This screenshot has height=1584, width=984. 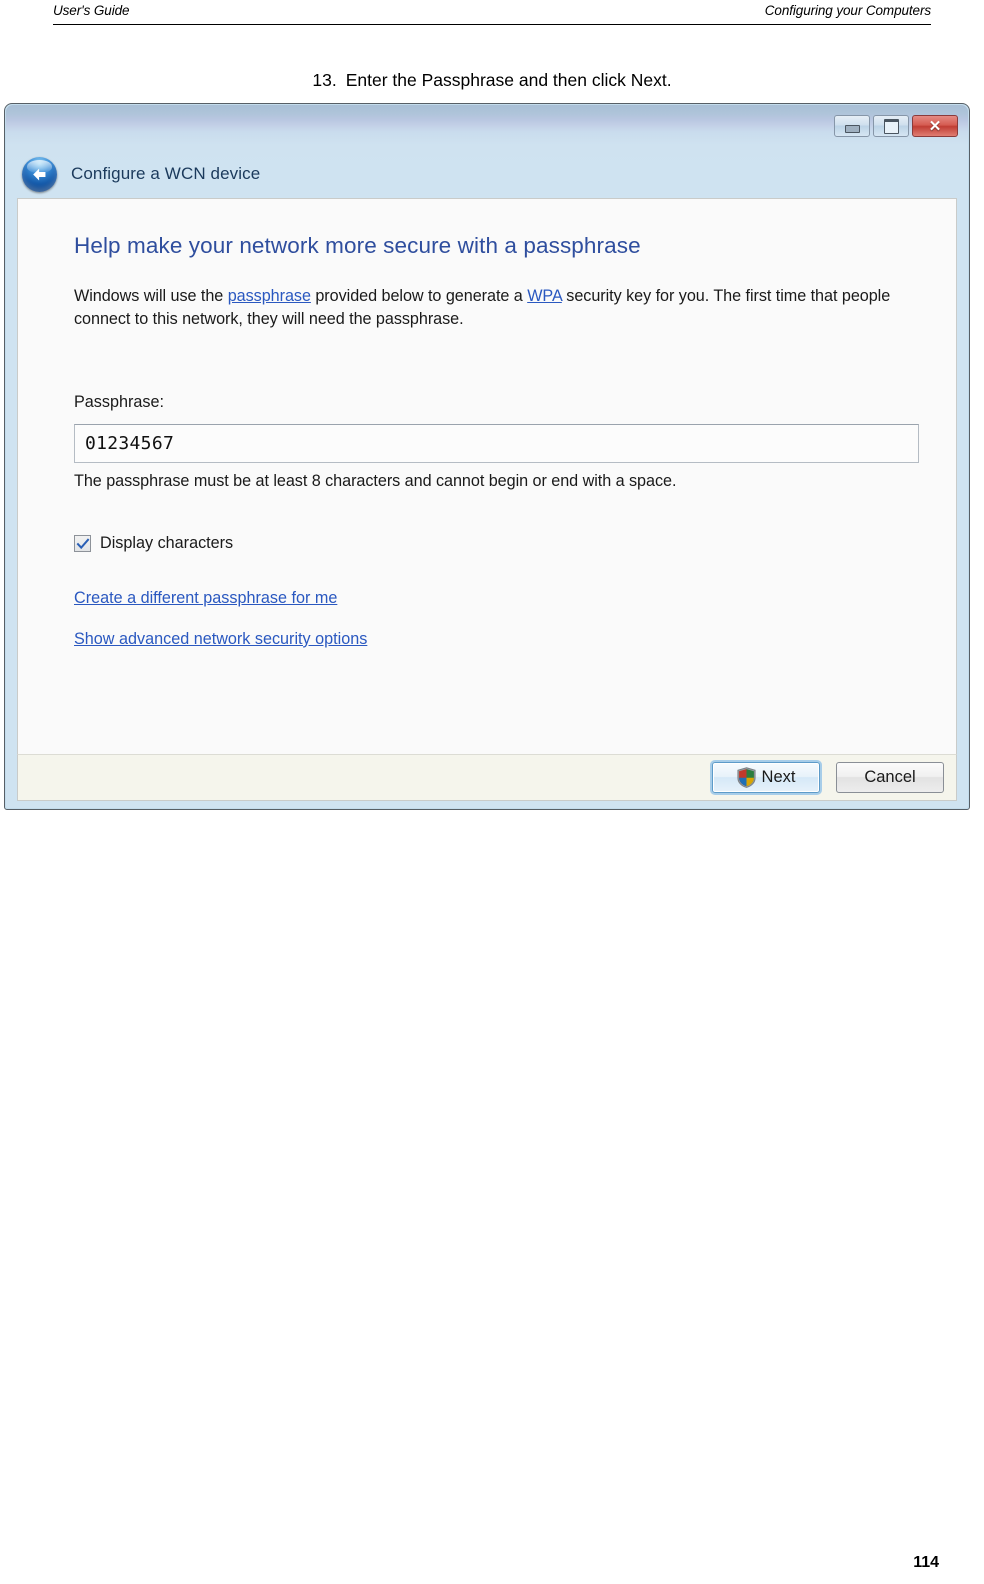 What do you see at coordinates (515, 598) in the screenshot?
I see `create-passphrase-link-row: Create a different passphrase for me` at bounding box center [515, 598].